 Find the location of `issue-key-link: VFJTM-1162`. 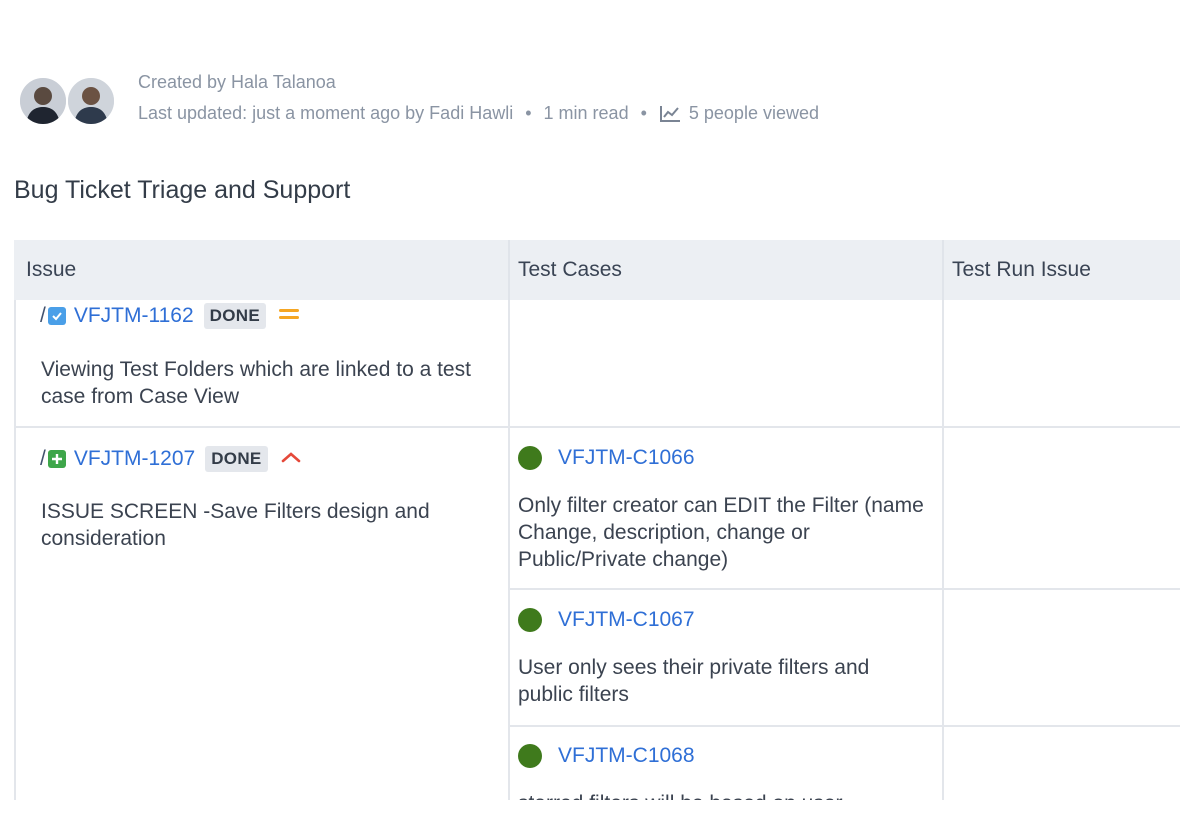

issue-key-link: VFJTM-1162 is located at coordinates (134, 316).